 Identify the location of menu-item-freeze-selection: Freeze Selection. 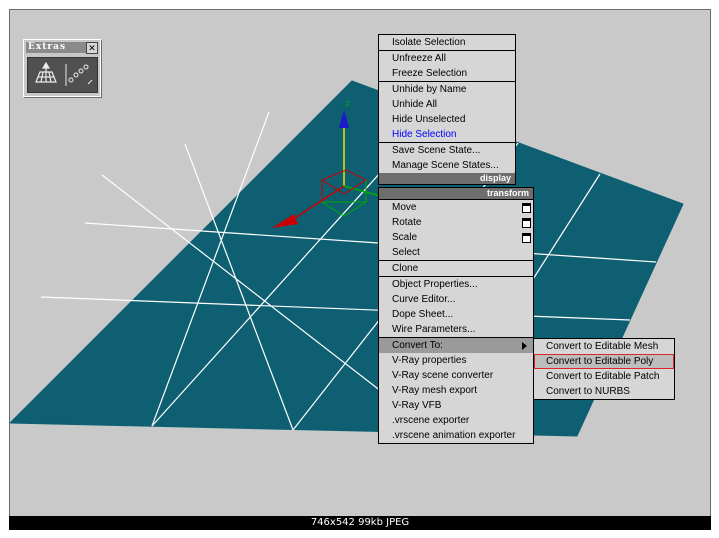
(447, 74).